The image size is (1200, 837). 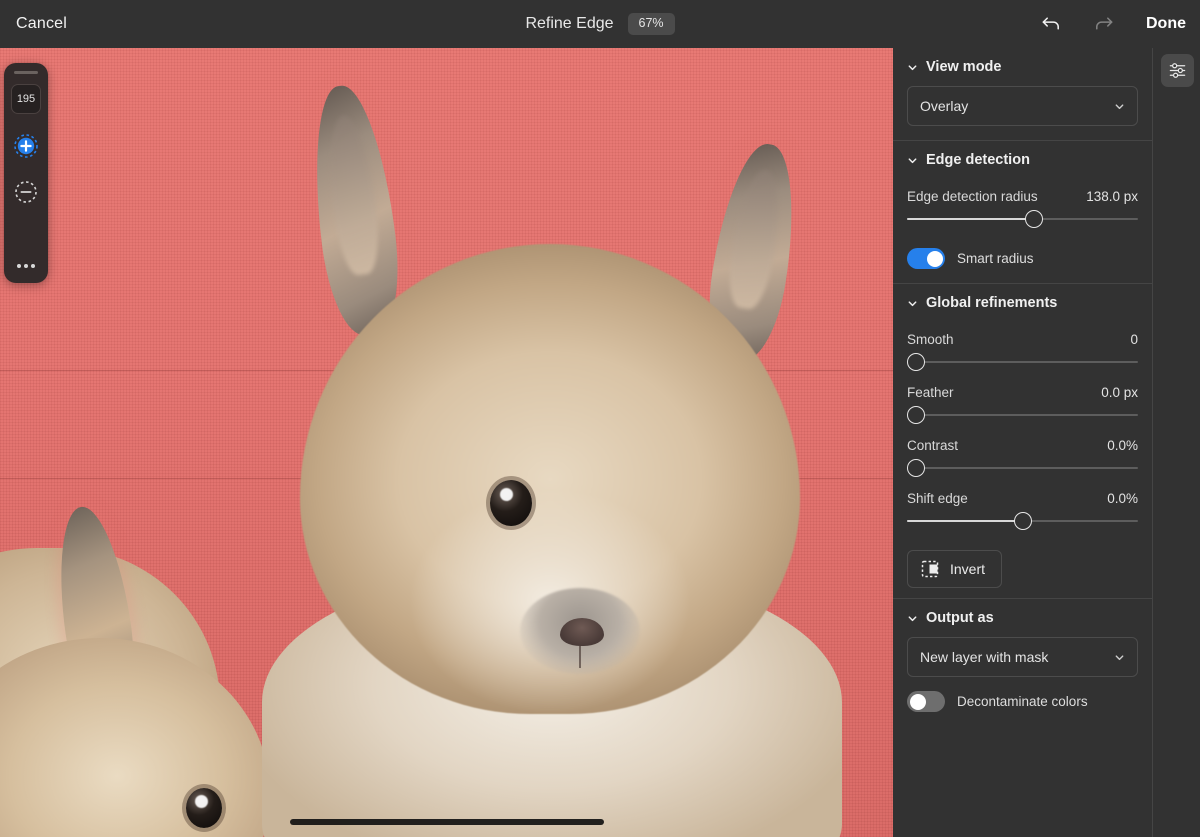 What do you see at coordinates (995, 258) in the screenshot?
I see `smart-radius-label: Smart radius` at bounding box center [995, 258].